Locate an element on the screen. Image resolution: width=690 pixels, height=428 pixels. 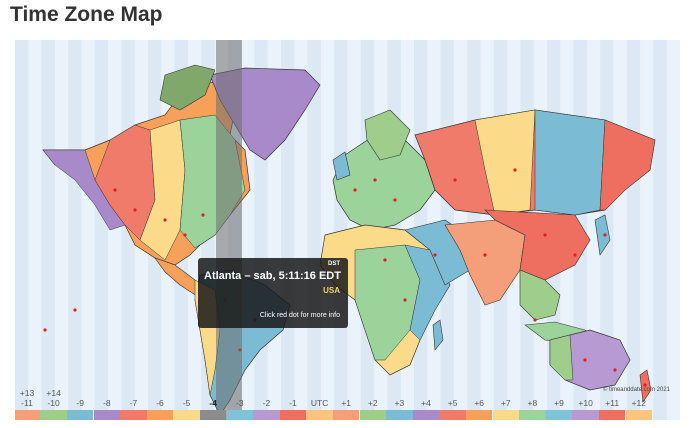
offset-label-+6: +6 is located at coordinates (479, 403).